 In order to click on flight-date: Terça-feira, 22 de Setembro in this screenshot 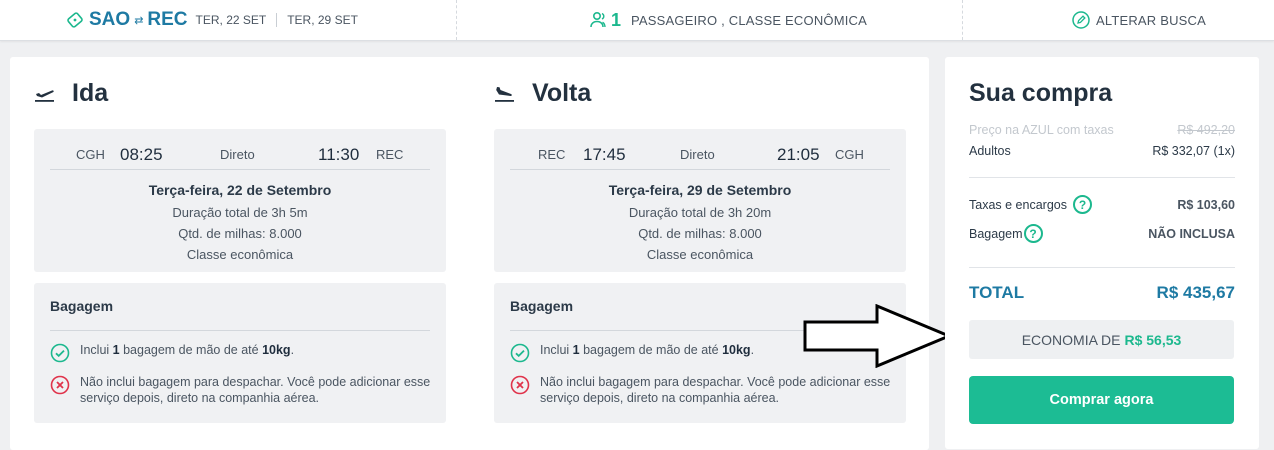, I will do `click(240, 190)`.